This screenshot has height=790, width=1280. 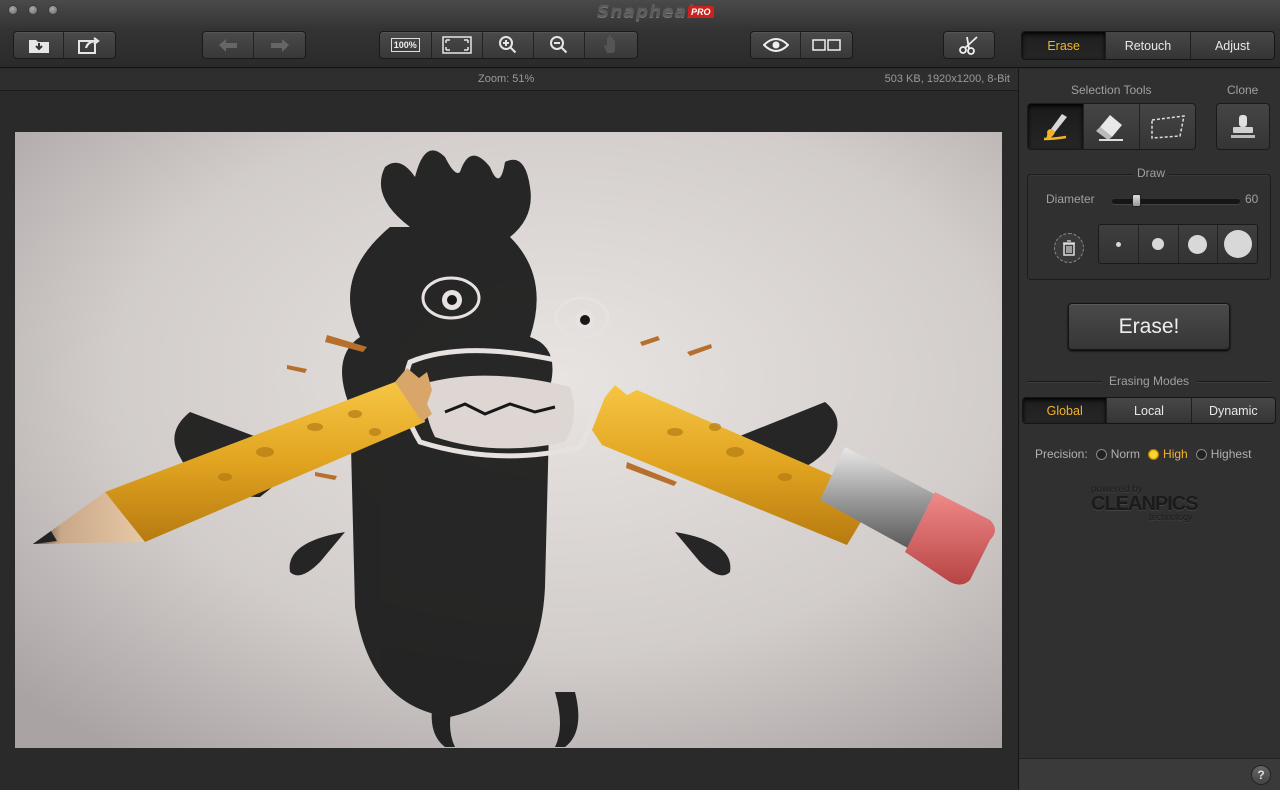 I want to click on close-window-button, so click(x=13, y=10).